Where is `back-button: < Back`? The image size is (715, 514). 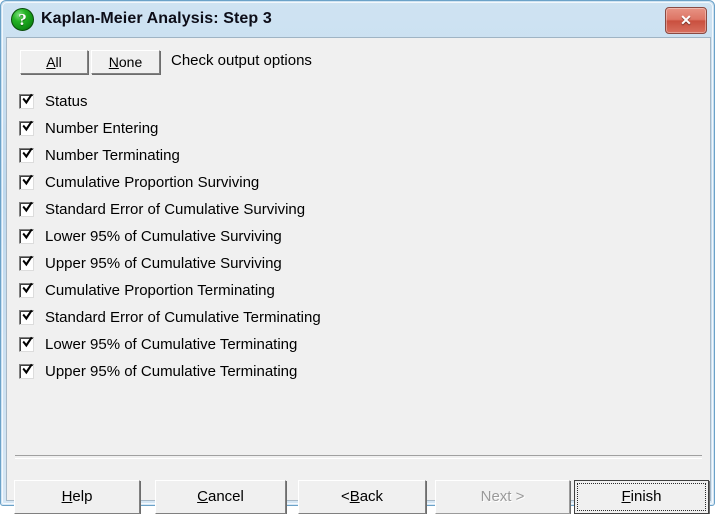 back-button: < Back is located at coordinates (362, 497).